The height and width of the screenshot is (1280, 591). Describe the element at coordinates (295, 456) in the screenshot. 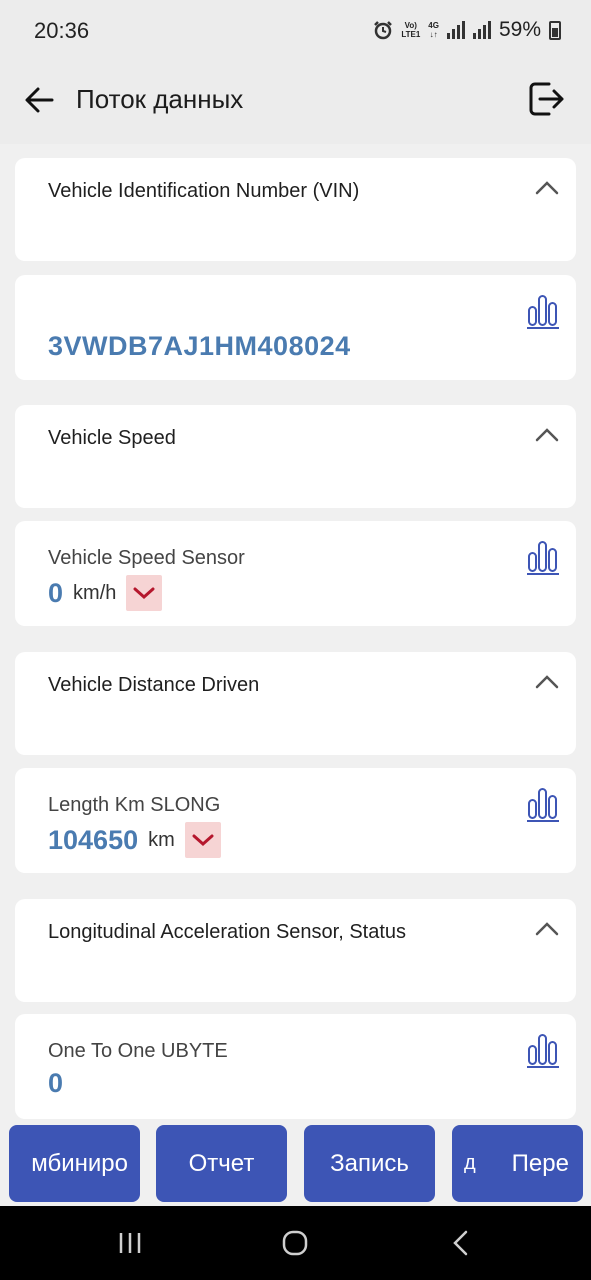

I see `section-card-vehicle-speed: Vehicle Speed` at that location.